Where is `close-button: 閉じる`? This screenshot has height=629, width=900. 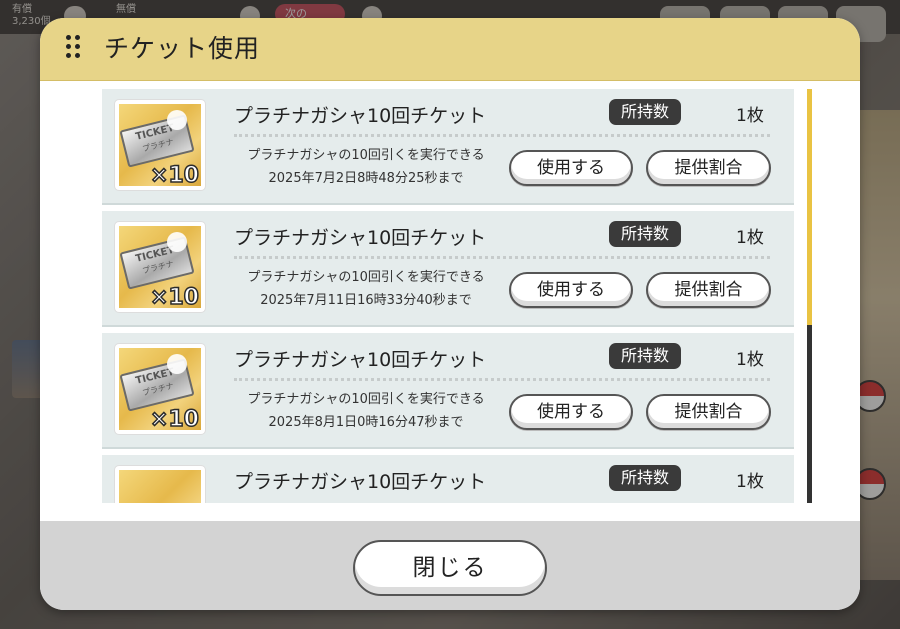 close-button: 閉じる is located at coordinates (450, 568).